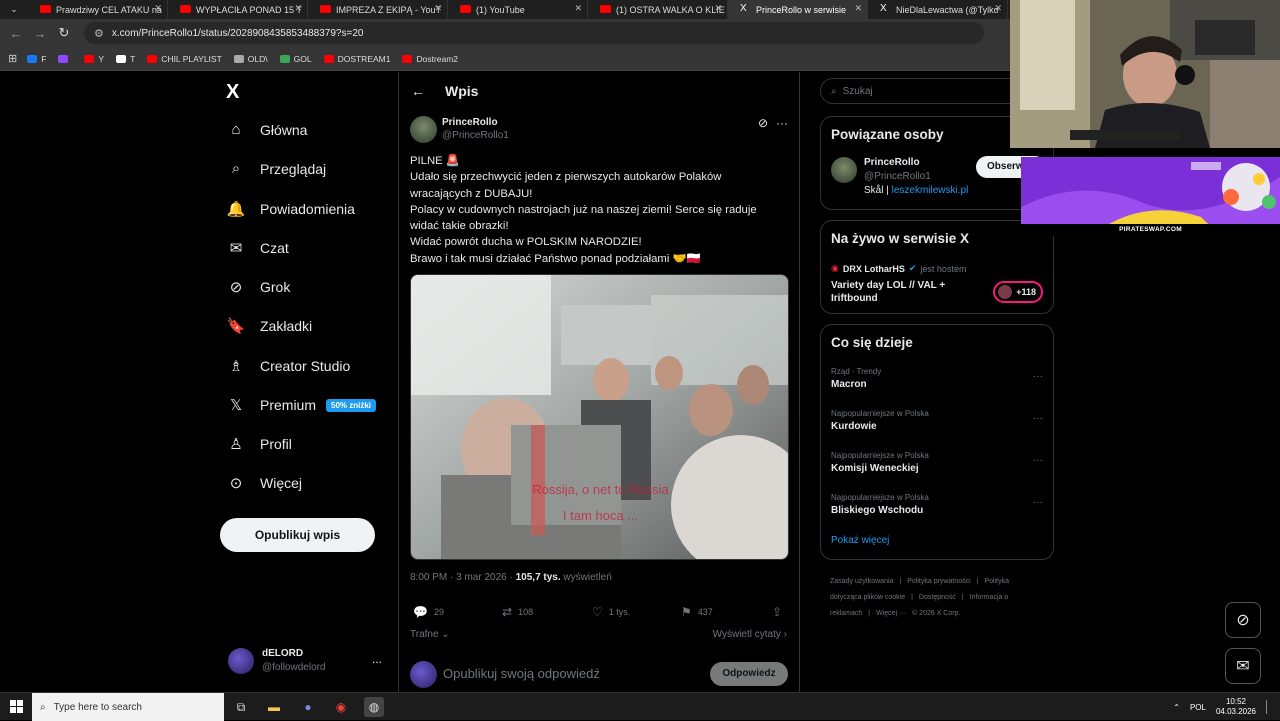 This screenshot has width=1280, height=721. I want to click on listener-count: +118, so click(1018, 292).